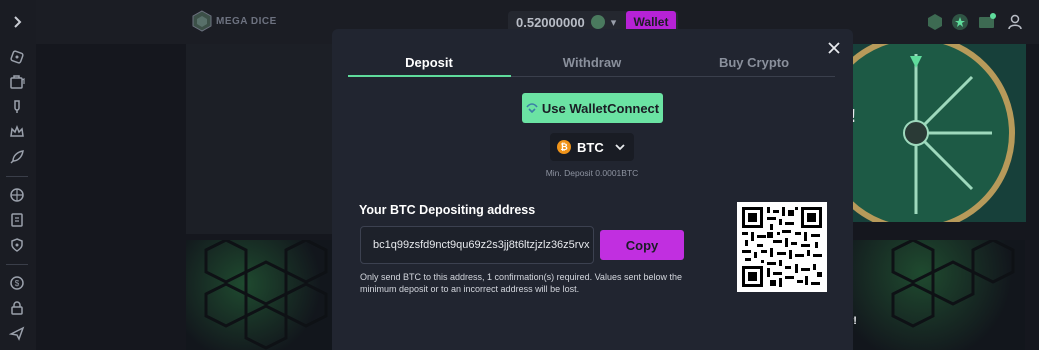 The image size is (1039, 350). I want to click on tab-withdraw: Withdraw, so click(592, 62).